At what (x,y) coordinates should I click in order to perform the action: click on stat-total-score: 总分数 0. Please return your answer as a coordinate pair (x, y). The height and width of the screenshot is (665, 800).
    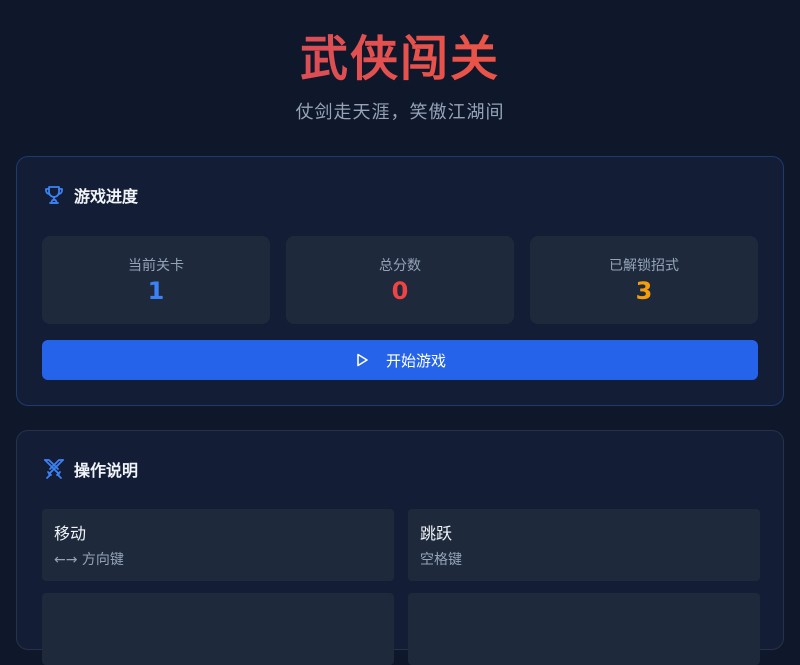
    Looking at the image, I should click on (400, 280).